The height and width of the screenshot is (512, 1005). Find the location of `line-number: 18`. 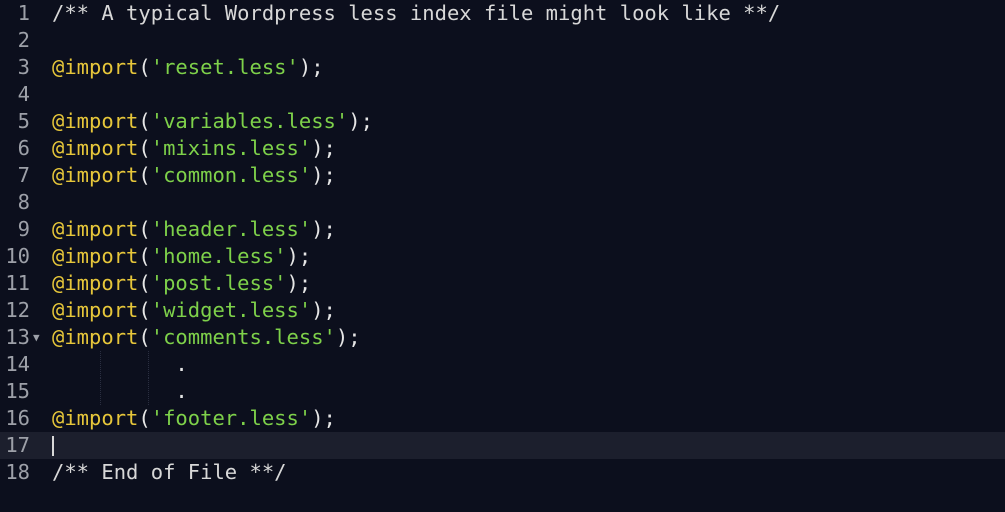

line-number: 18 is located at coordinates (17, 472).